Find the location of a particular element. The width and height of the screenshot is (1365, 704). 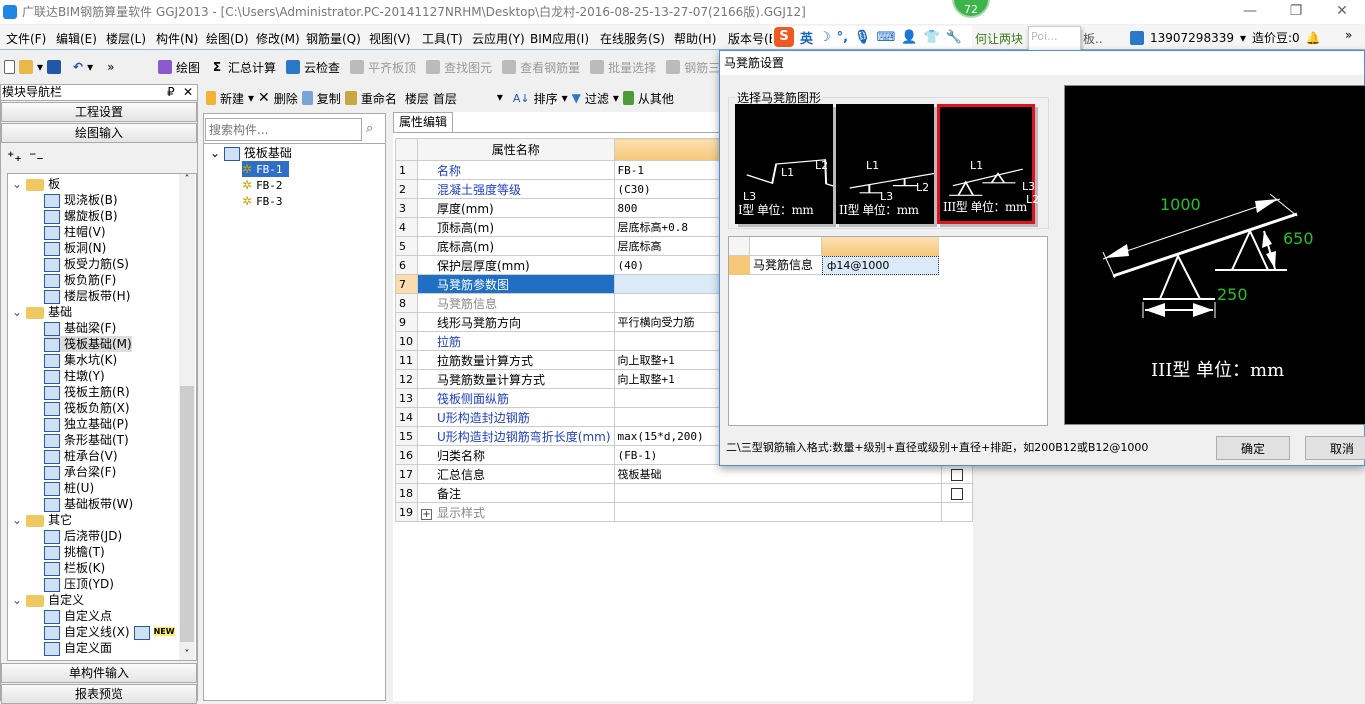

tree-item: 桩(U) is located at coordinates (69, 488).